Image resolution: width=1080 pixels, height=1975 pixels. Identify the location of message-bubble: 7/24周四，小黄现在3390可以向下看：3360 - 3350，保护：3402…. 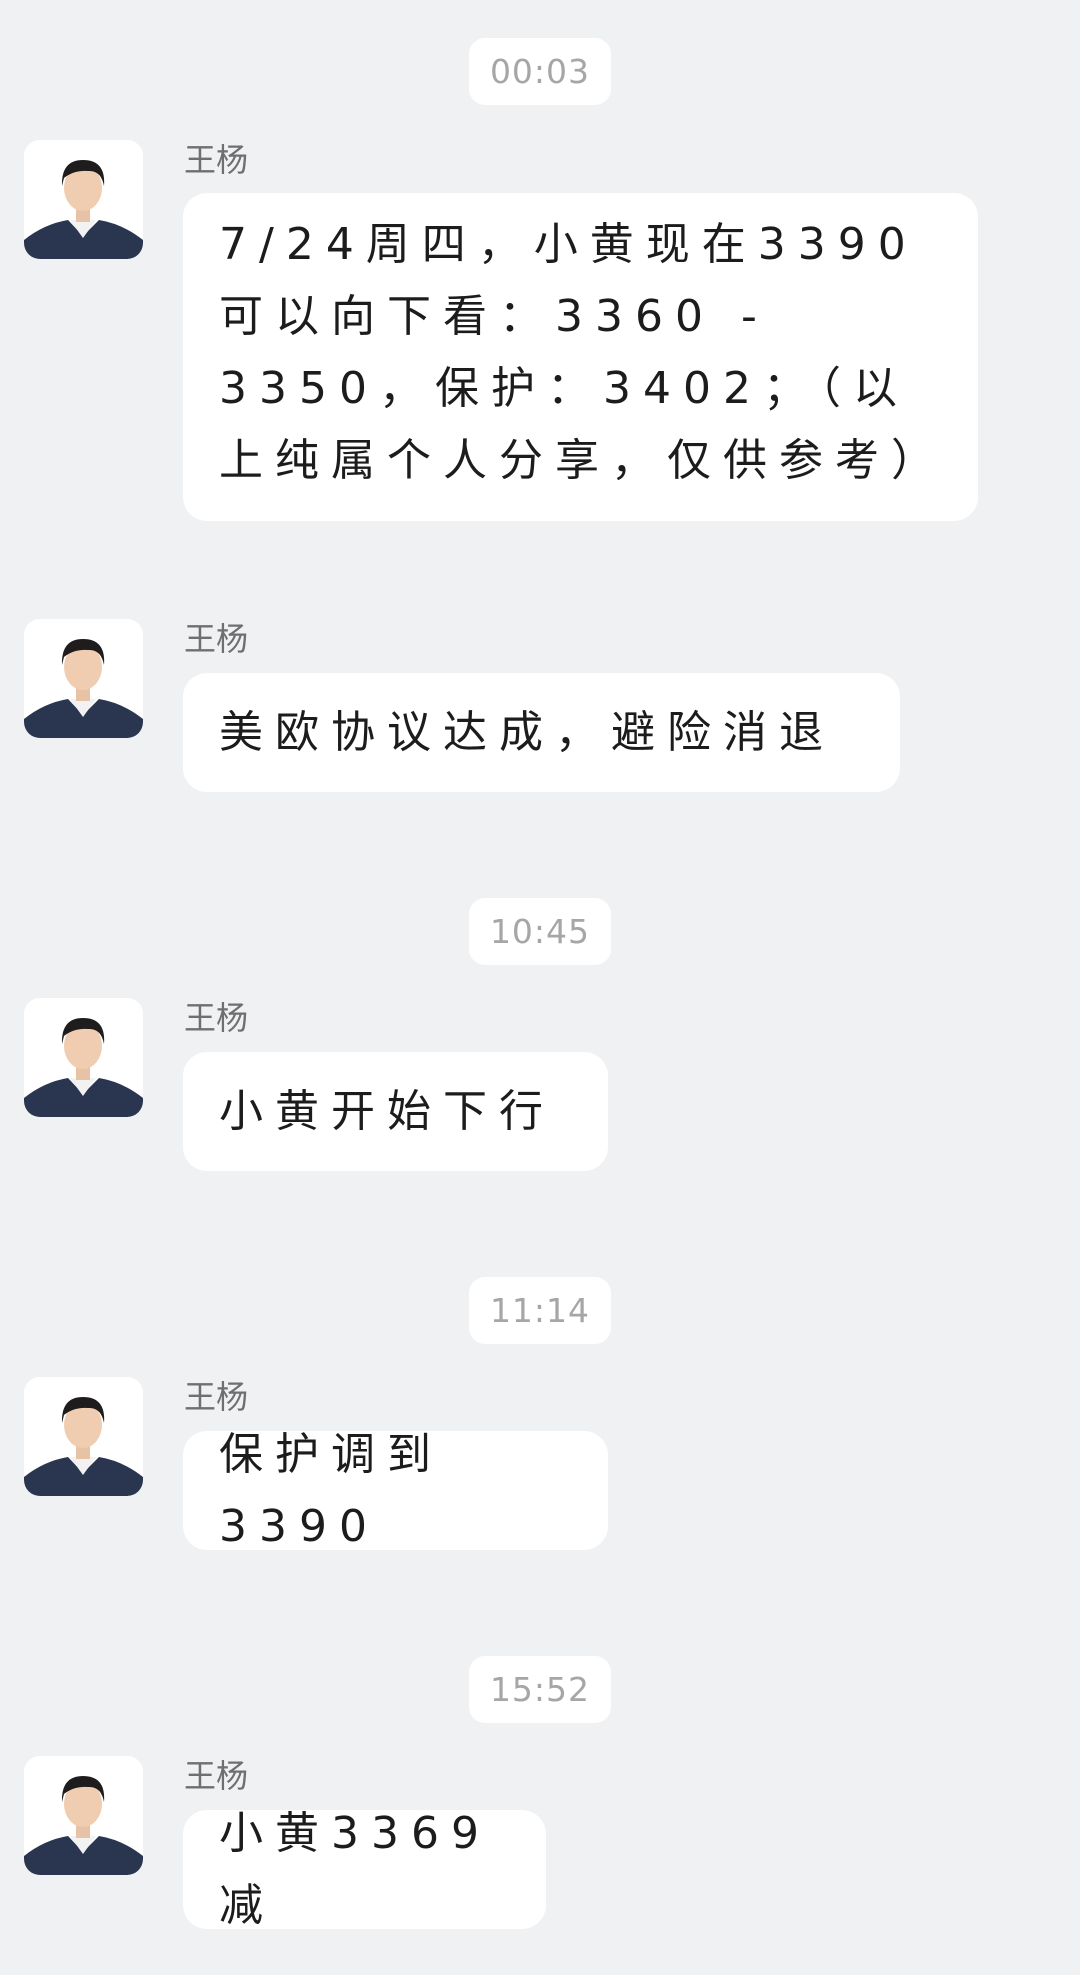
(580, 357).